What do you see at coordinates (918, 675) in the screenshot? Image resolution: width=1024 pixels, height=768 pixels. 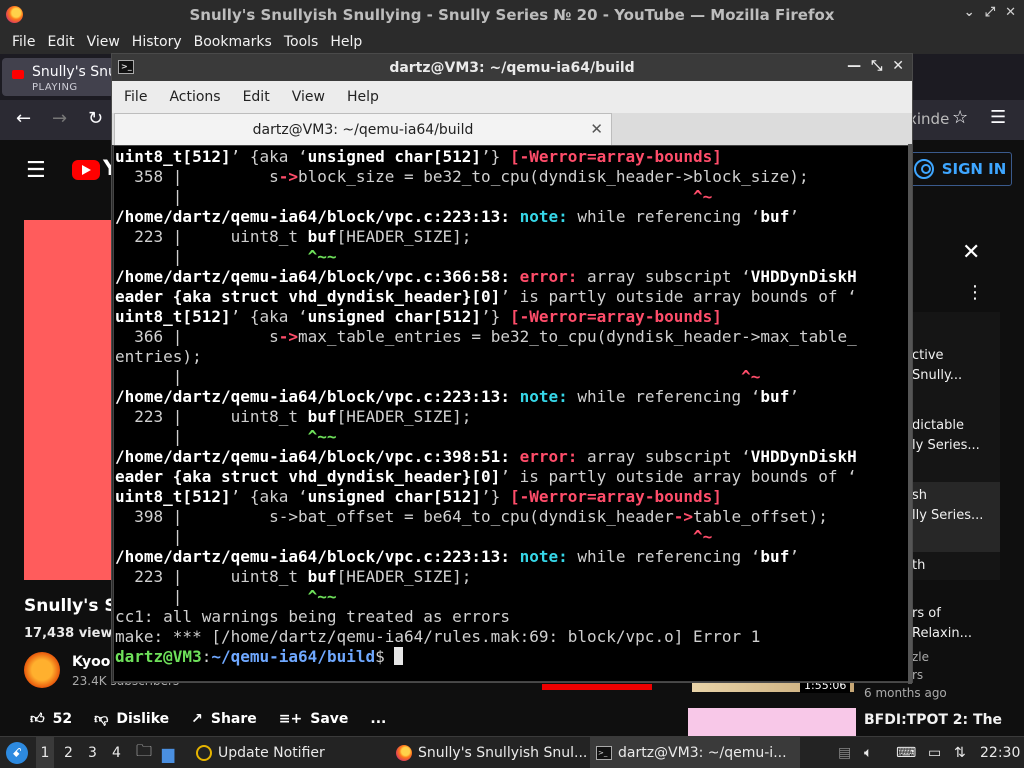 I see `recommended-views: rs` at bounding box center [918, 675].